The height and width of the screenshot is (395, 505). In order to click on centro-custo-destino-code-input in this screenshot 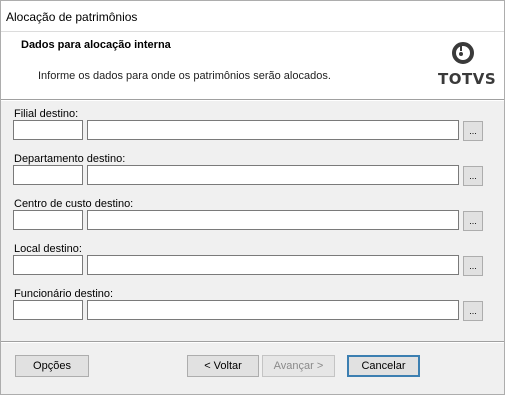, I will do `click(48, 220)`.